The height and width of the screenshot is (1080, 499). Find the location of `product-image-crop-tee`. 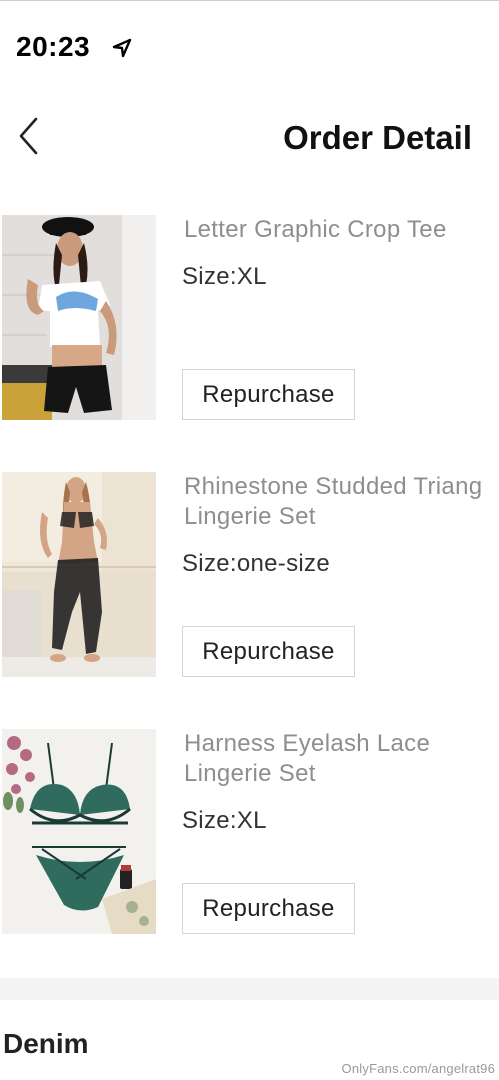

product-image-crop-tee is located at coordinates (79, 317).